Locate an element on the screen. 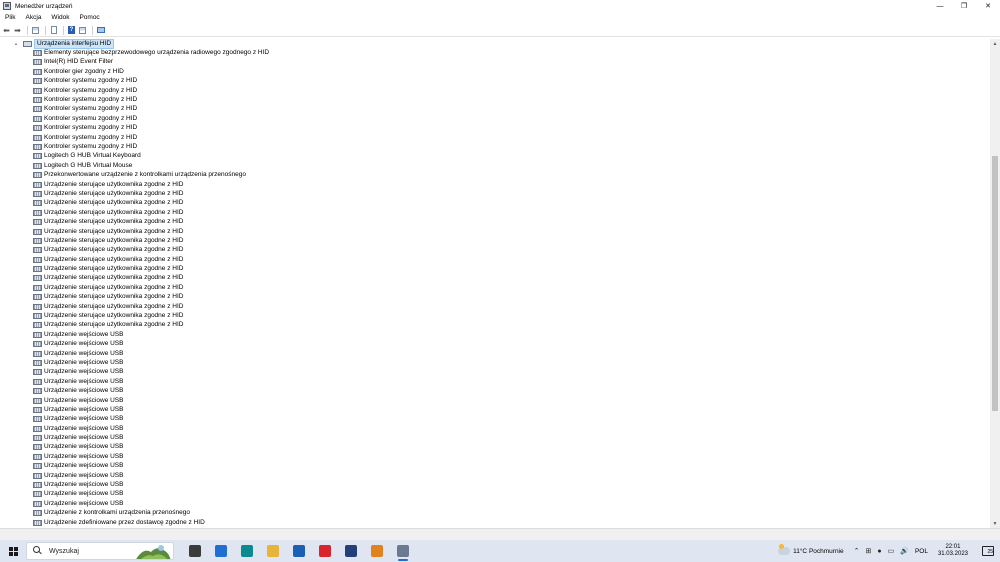  microphone-icon: ● is located at coordinates (879, 551).